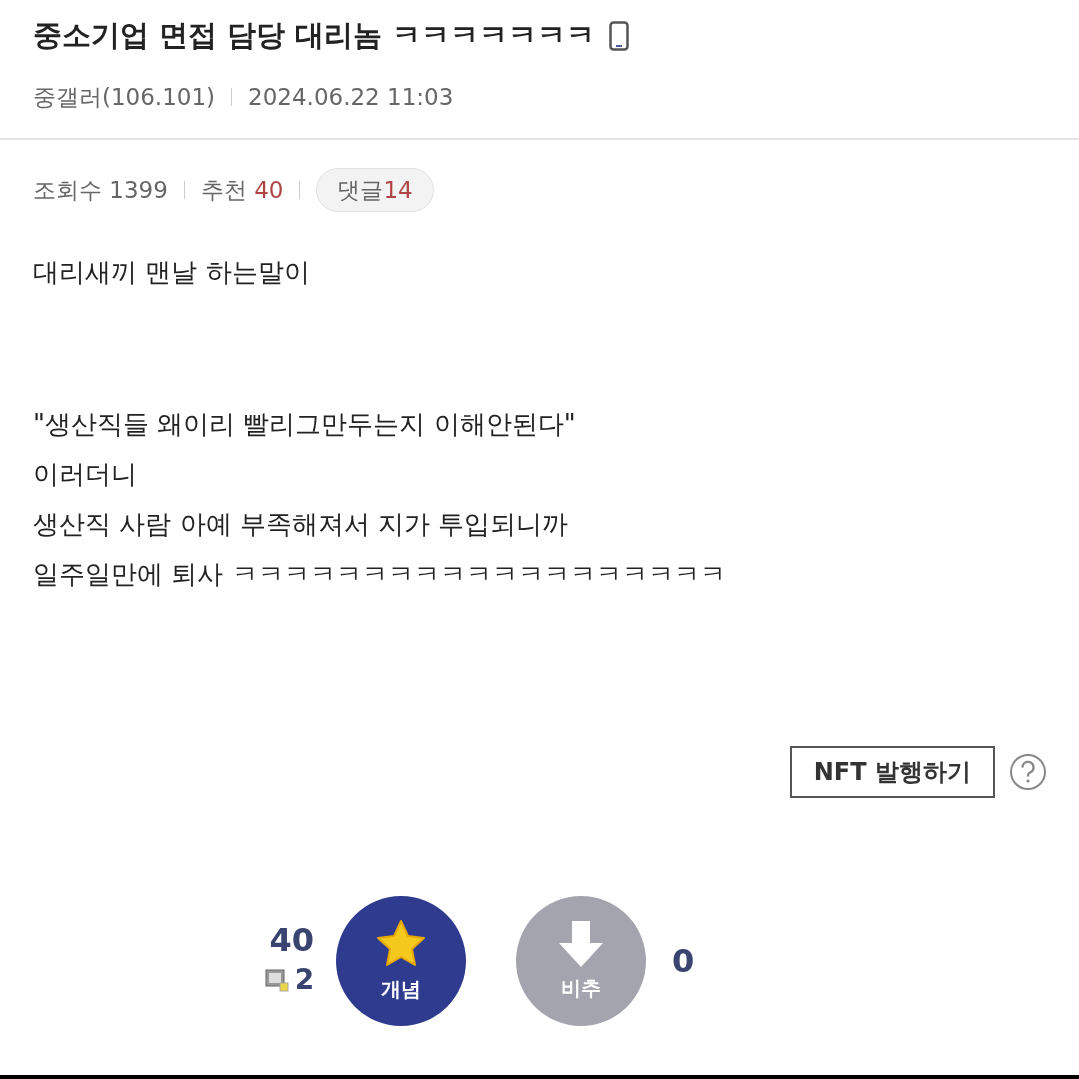  Describe the element at coordinates (242, 190) in the screenshot. I see `recommend-count: 추천 40` at that location.